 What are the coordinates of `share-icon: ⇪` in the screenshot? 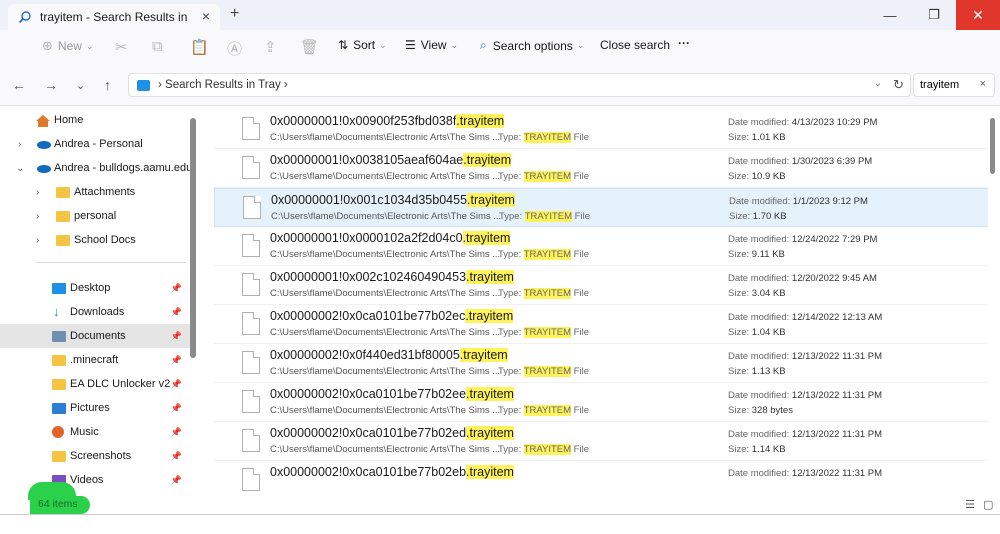 It's located at (270, 47).